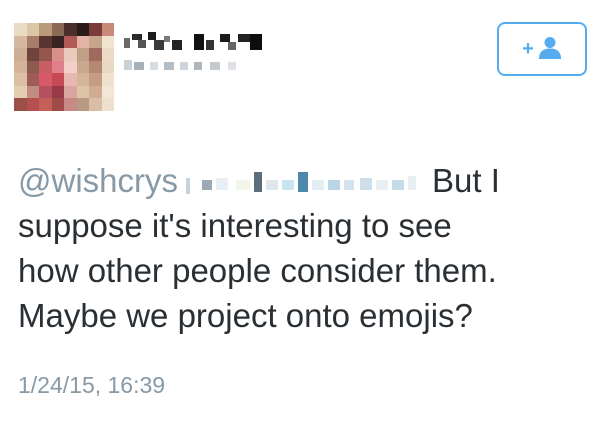 This screenshot has width=610, height=424. Describe the element at coordinates (306, 183) in the screenshot. I see `mention-redacted` at that location.